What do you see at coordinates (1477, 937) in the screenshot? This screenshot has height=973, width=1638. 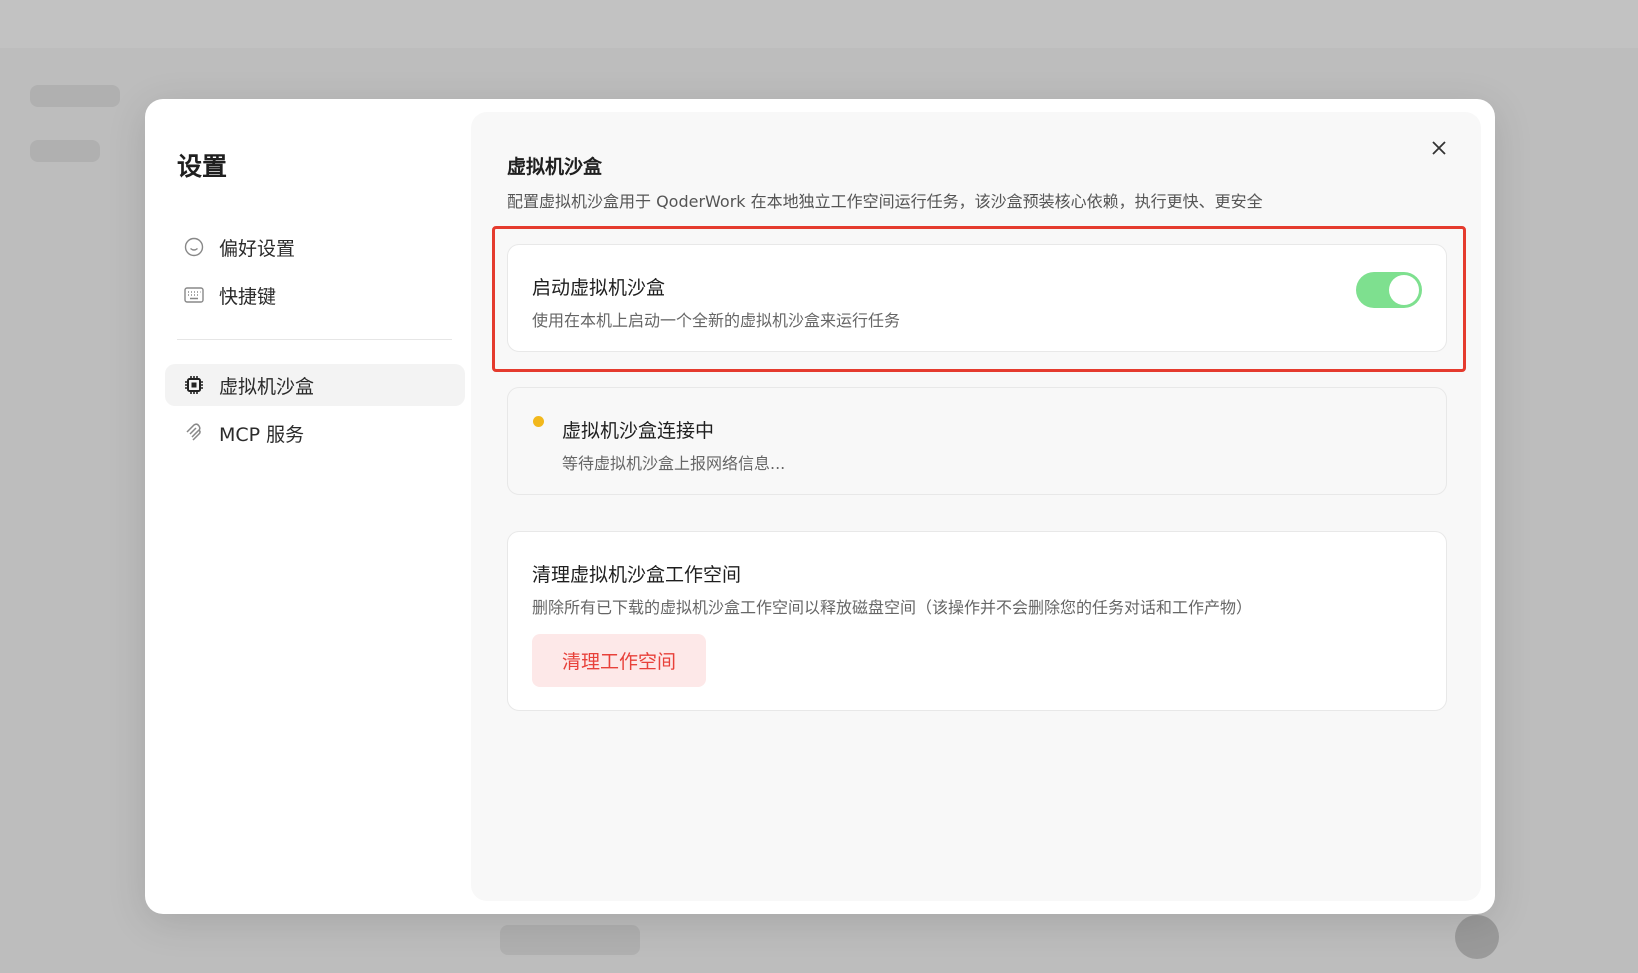 I see `background-avatar` at bounding box center [1477, 937].